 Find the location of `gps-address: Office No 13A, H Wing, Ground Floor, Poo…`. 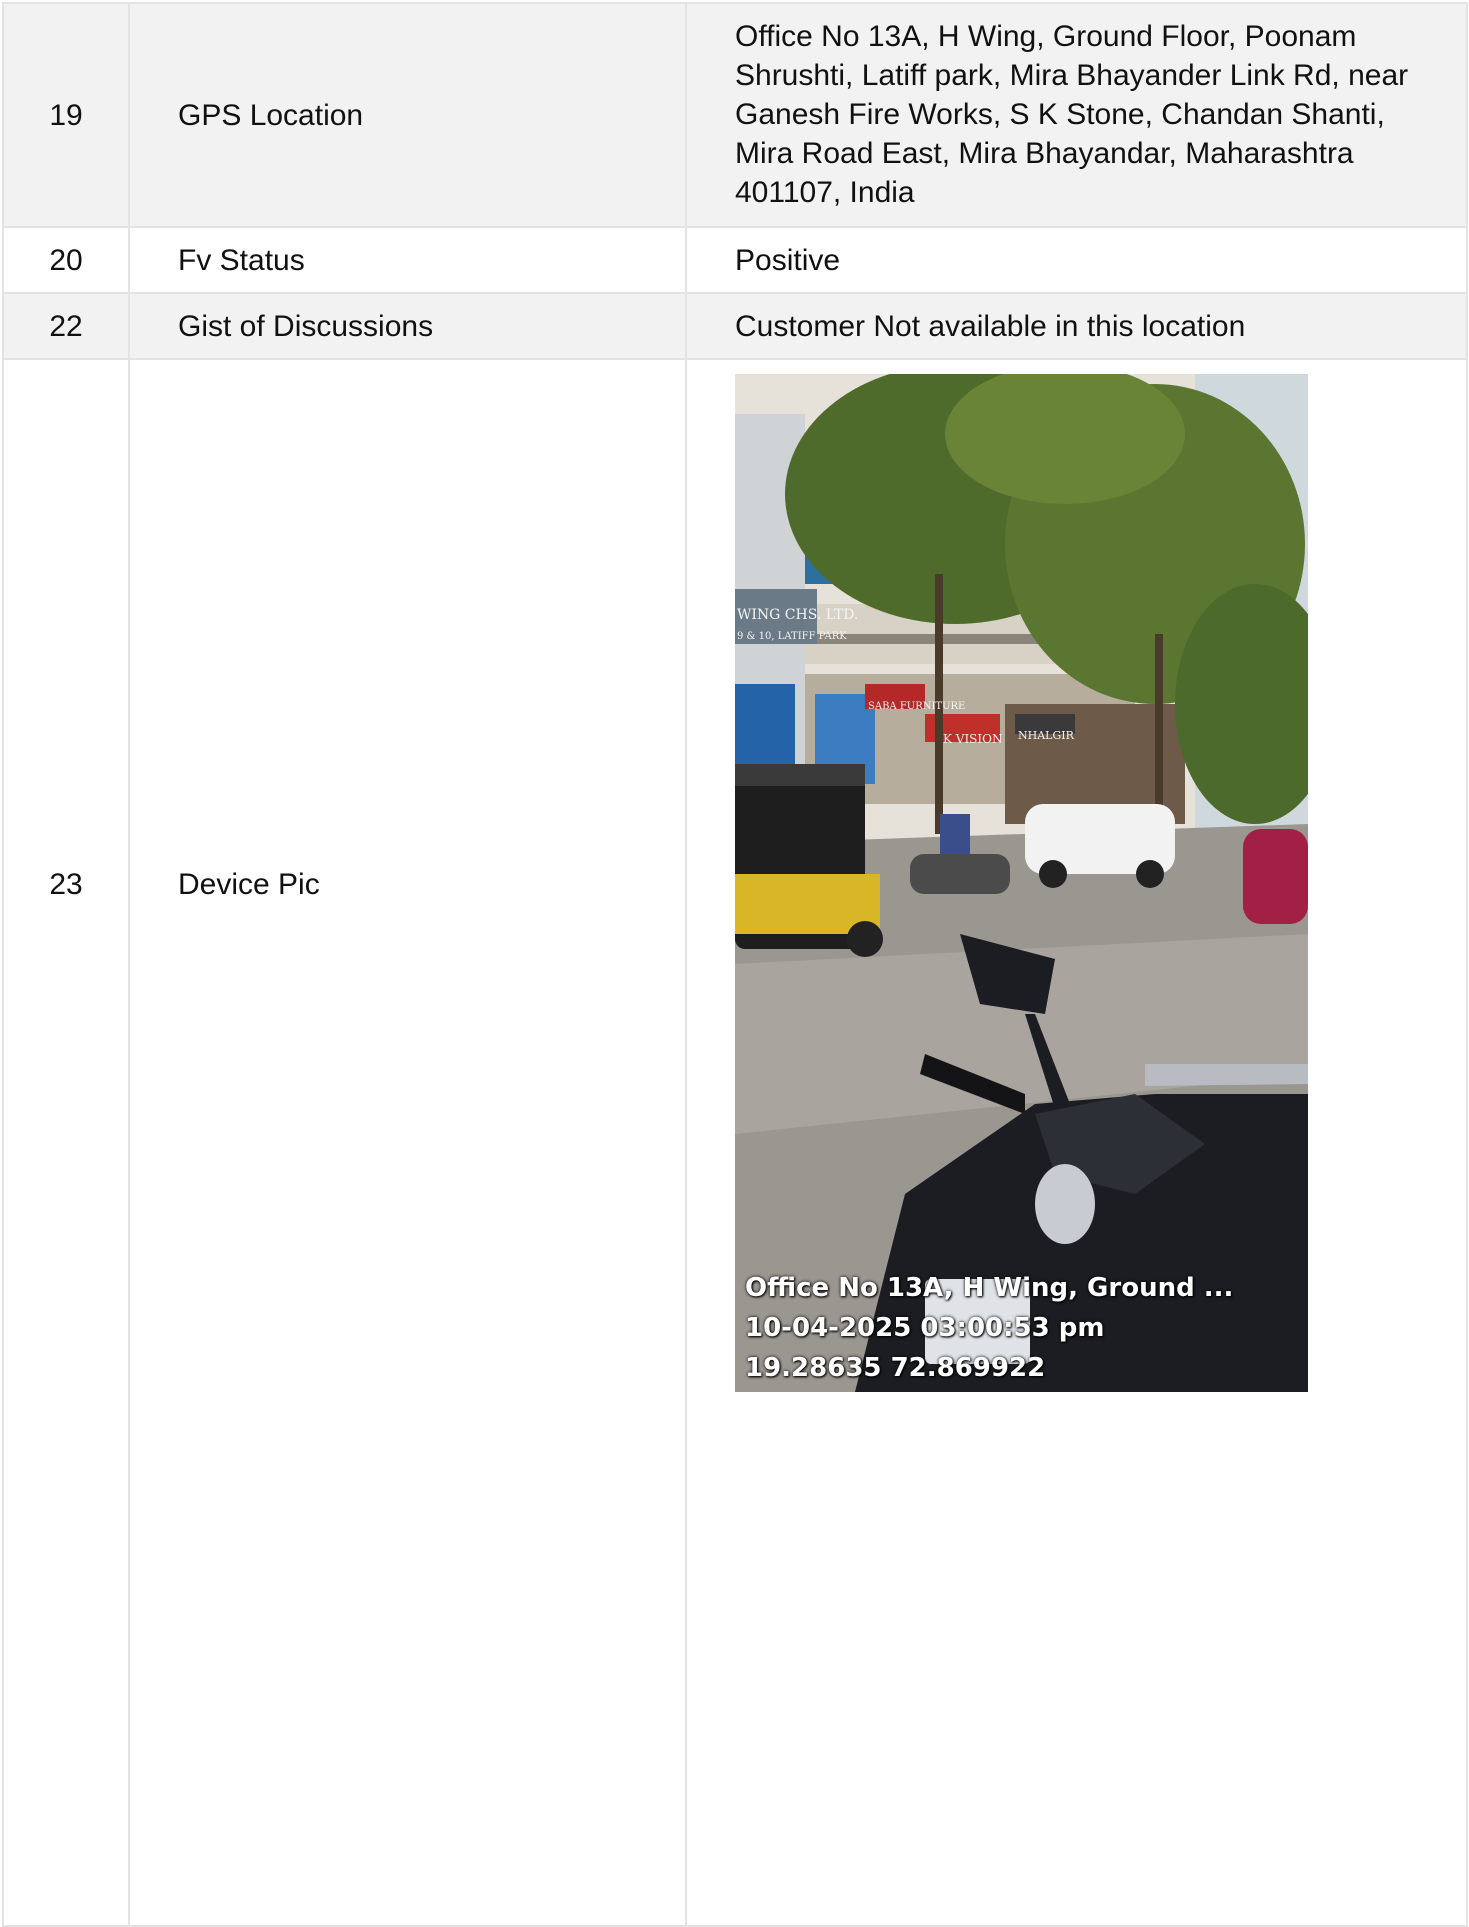

gps-address: Office No 13A, H Wing, Ground Floor, Poo… is located at coordinates (1072, 114).